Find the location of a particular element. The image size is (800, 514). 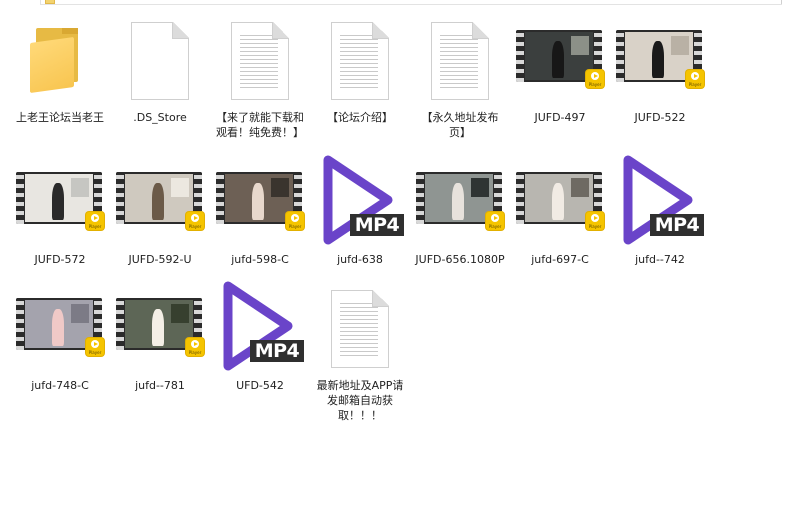

file-name: 【论坛介绍】 is located at coordinates (360, 117).